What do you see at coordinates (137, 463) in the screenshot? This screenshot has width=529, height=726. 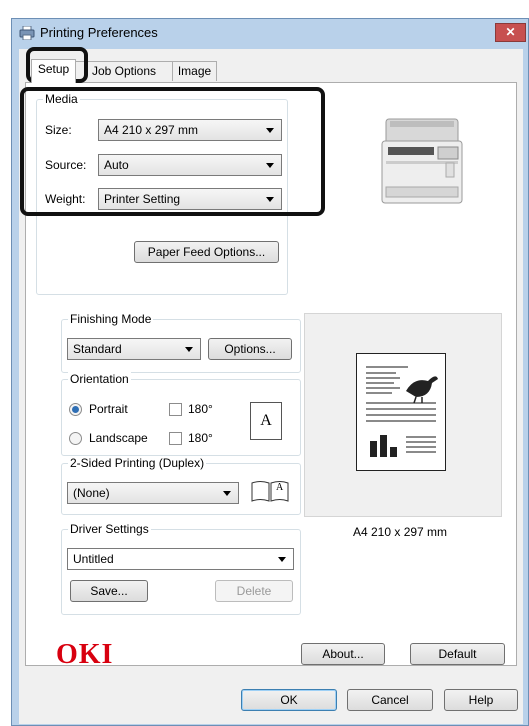 I see `duplex-group-title: 2-Sided Printing (Duplex)` at bounding box center [137, 463].